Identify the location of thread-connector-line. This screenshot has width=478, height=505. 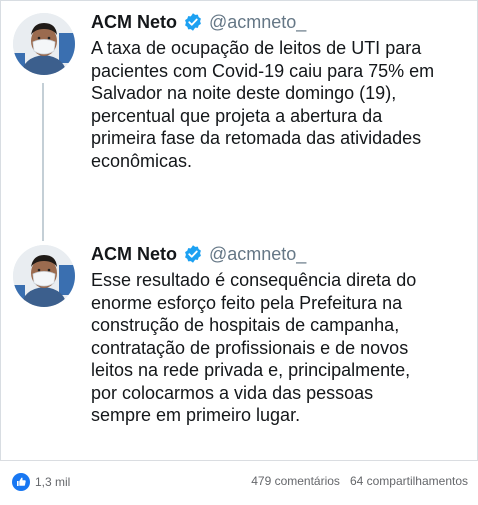
(43, 162).